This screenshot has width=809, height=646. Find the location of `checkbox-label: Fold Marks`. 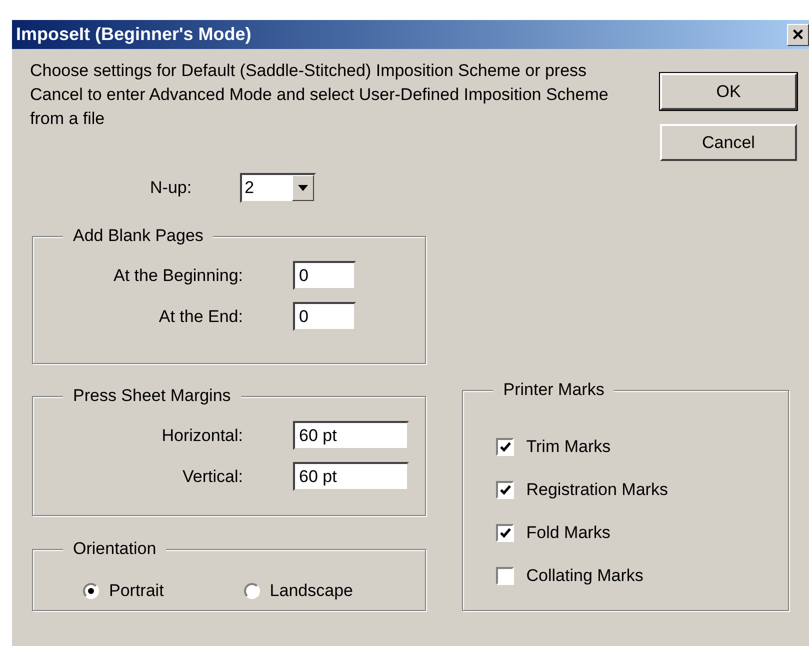

checkbox-label: Fold Marks is located at coordinates (568, 533).